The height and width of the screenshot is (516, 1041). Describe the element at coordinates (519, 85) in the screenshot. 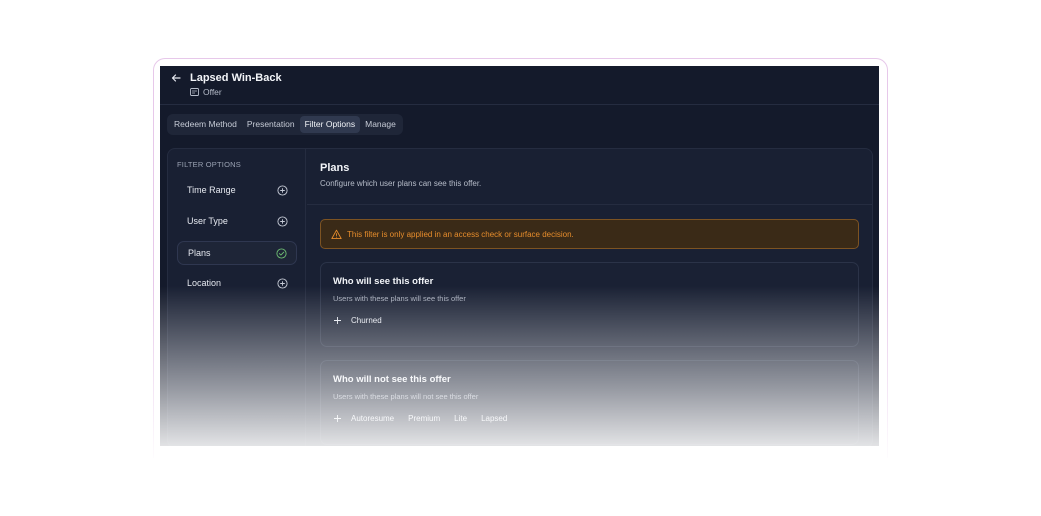

I see `page-header: Lapsed Win-Back Offer` at that location.